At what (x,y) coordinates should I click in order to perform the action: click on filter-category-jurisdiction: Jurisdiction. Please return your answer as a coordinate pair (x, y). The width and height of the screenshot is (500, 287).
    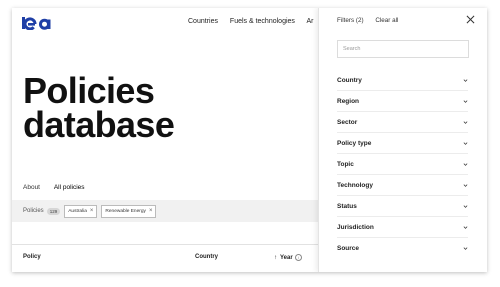
    Looking at the image, I should click on (402, 227).